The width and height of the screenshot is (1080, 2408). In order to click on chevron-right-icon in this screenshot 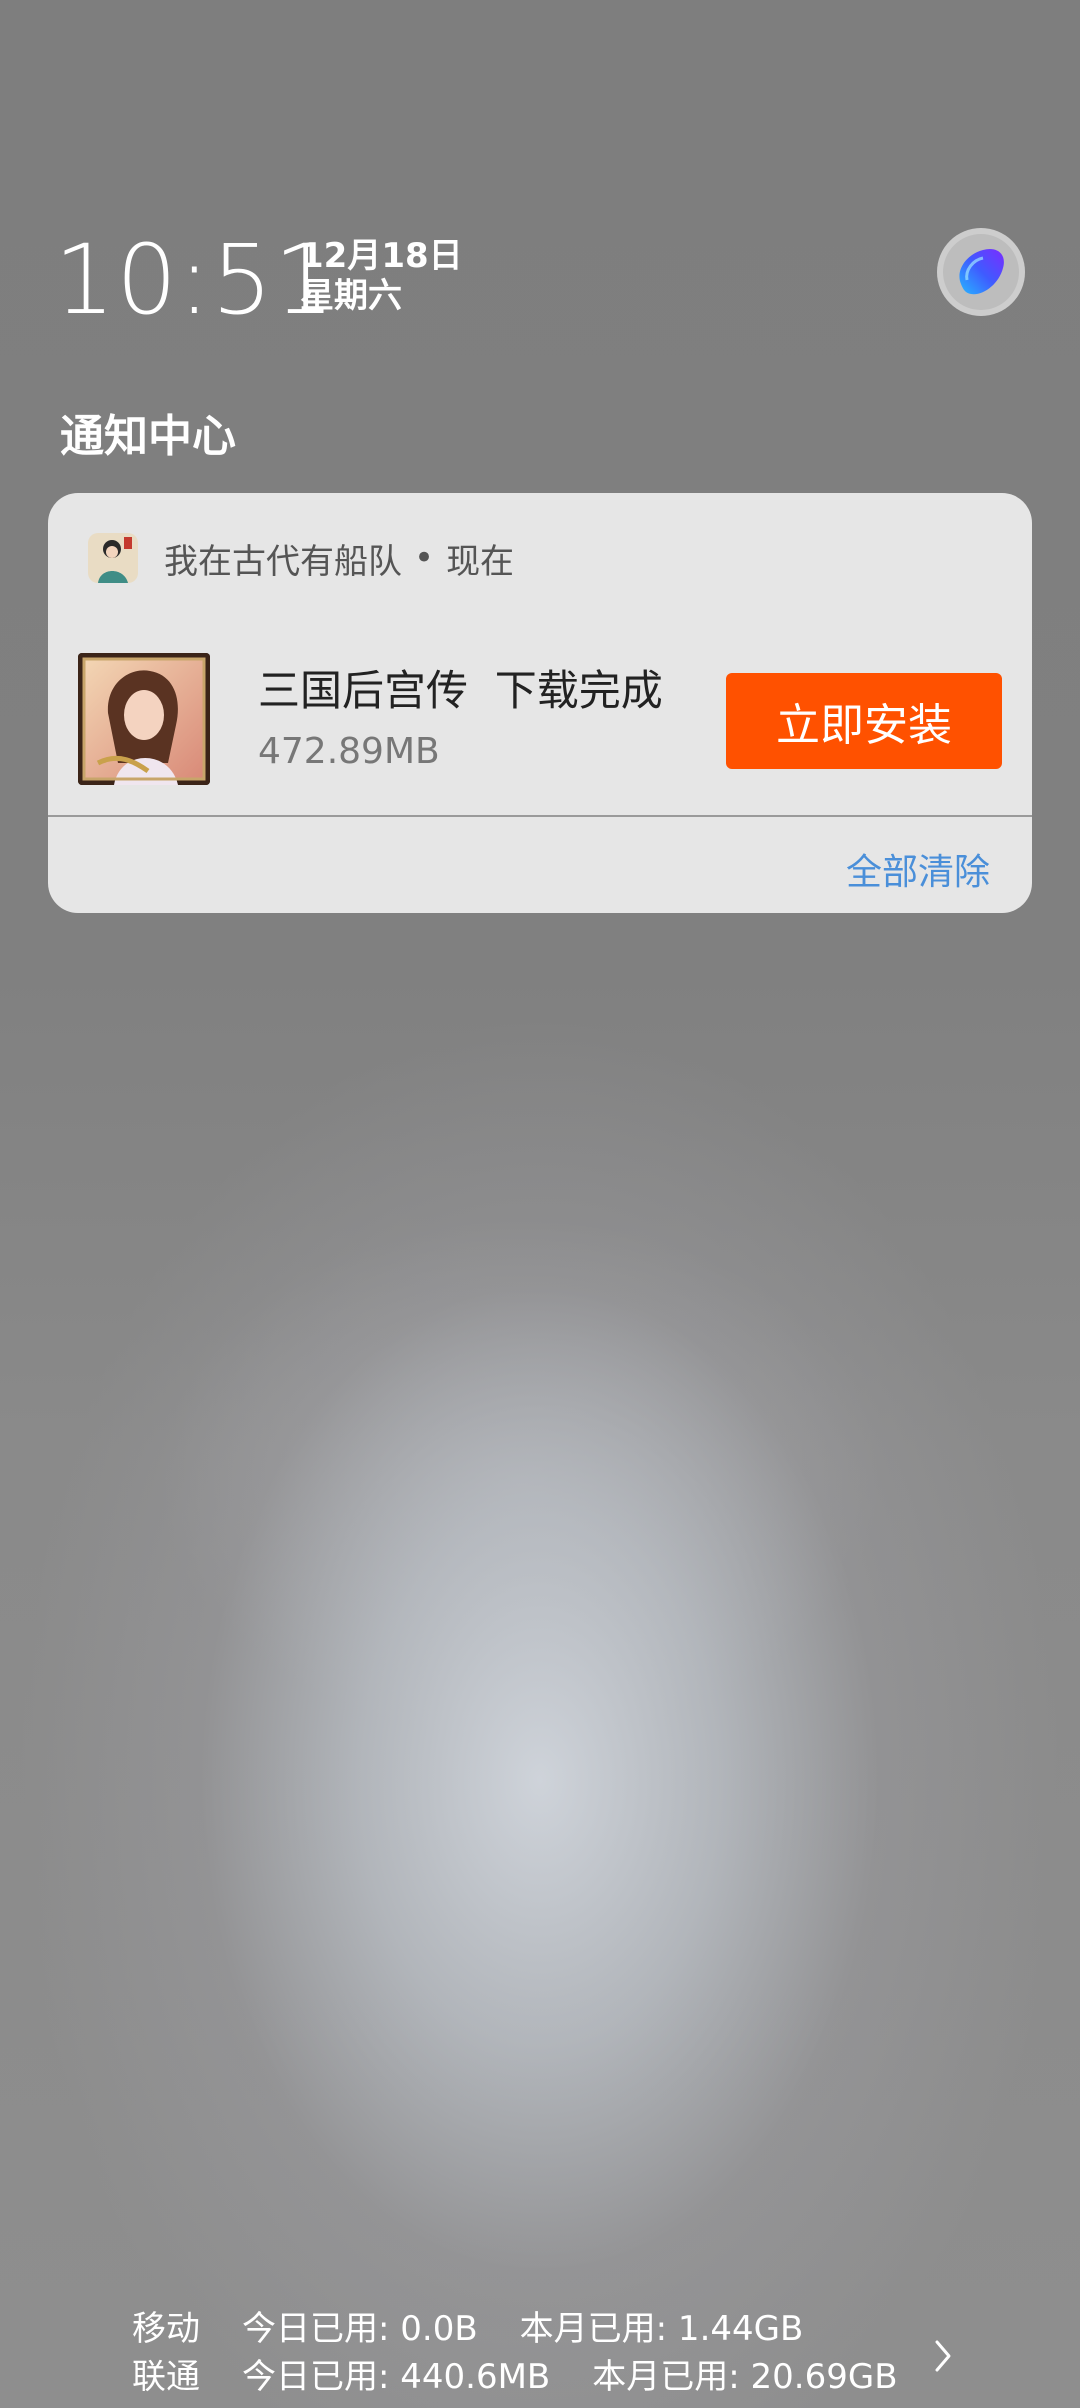, I will do `click(943, 2356)`.